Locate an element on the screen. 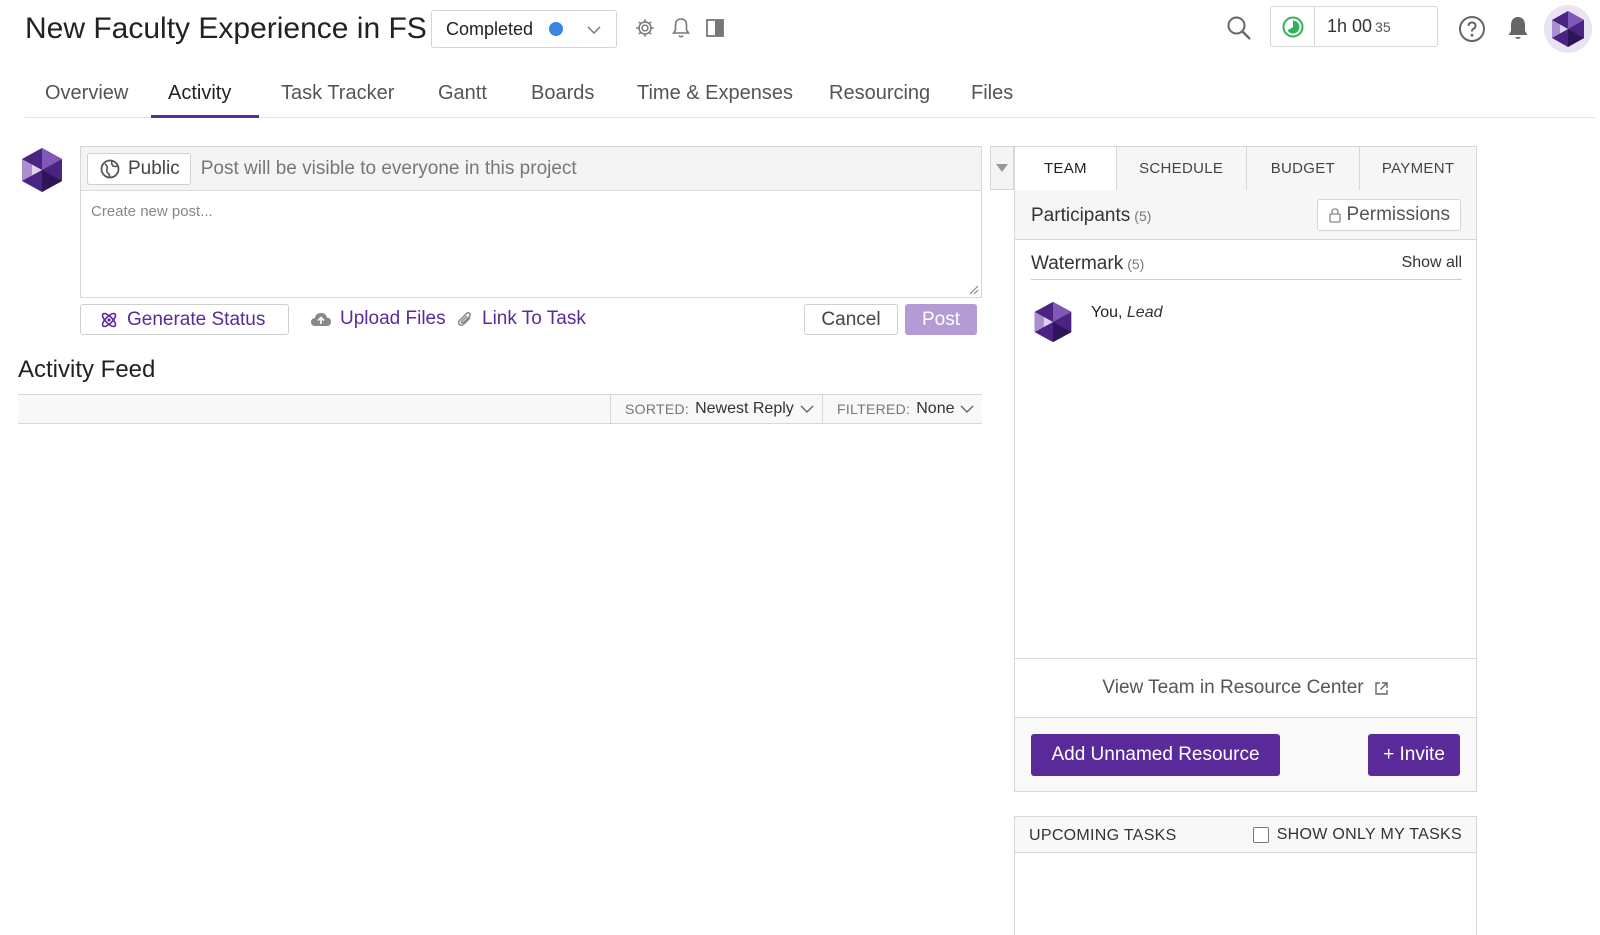 This screenshot has height=935, width=1600. tab-files: Files is located at coordinates (992, 93).